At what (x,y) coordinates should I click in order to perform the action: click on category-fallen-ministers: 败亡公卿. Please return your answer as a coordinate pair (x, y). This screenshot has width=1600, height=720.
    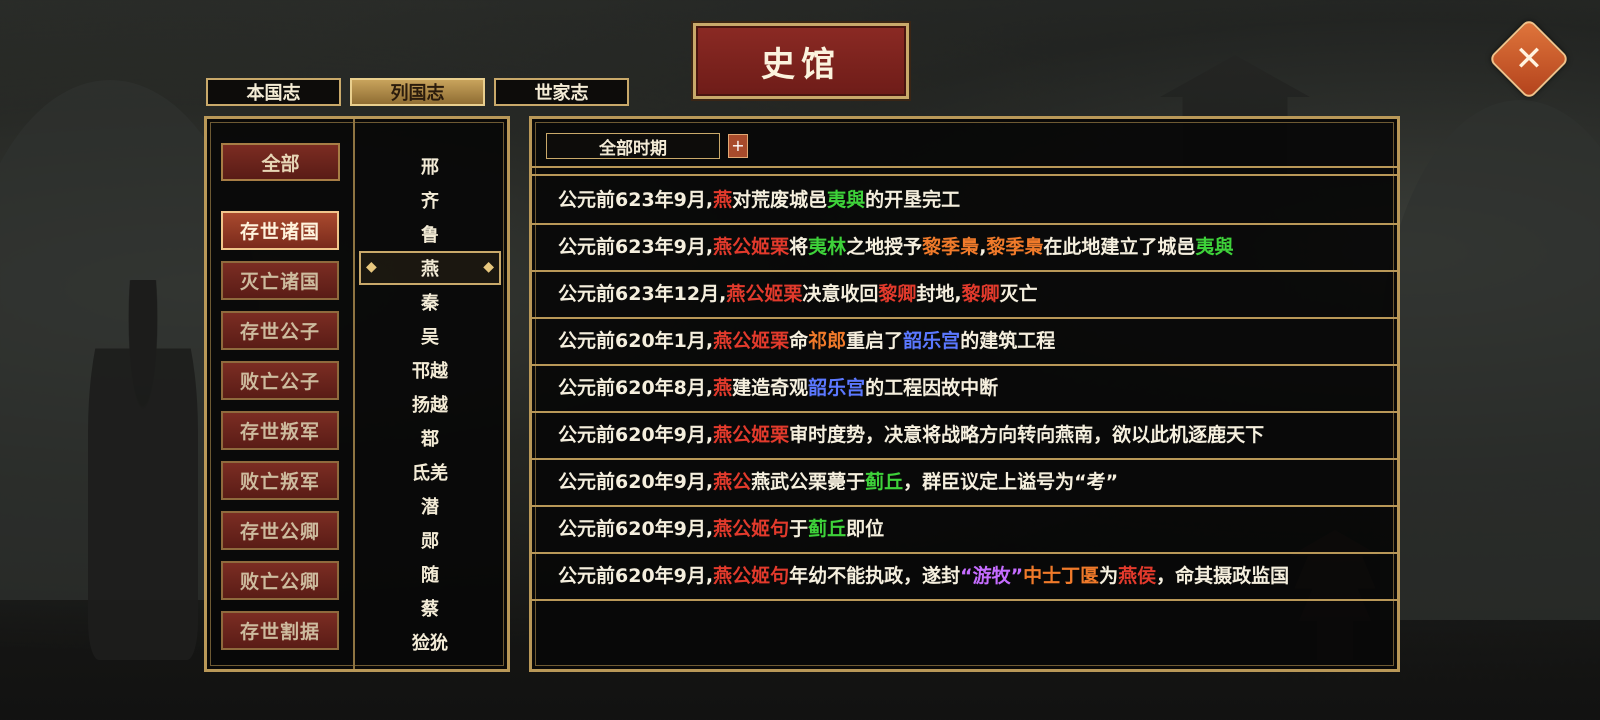
    Looking at the image, I should click on (280, 580).